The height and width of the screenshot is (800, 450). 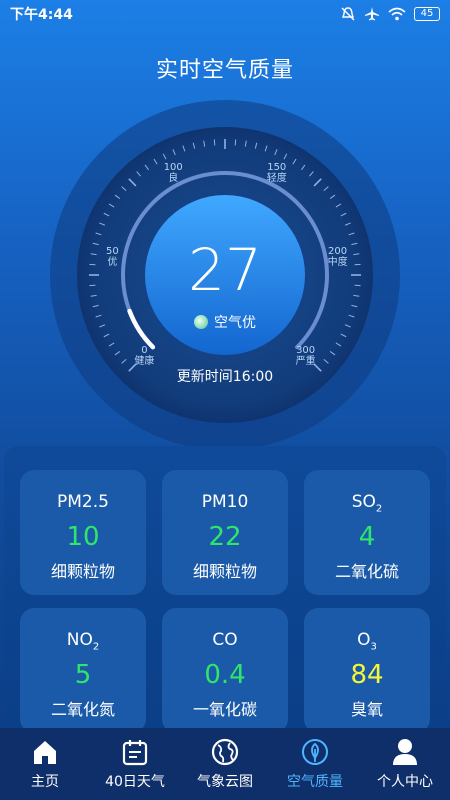 I want to click on battery-icon: 45, so click(x=427, y=14).